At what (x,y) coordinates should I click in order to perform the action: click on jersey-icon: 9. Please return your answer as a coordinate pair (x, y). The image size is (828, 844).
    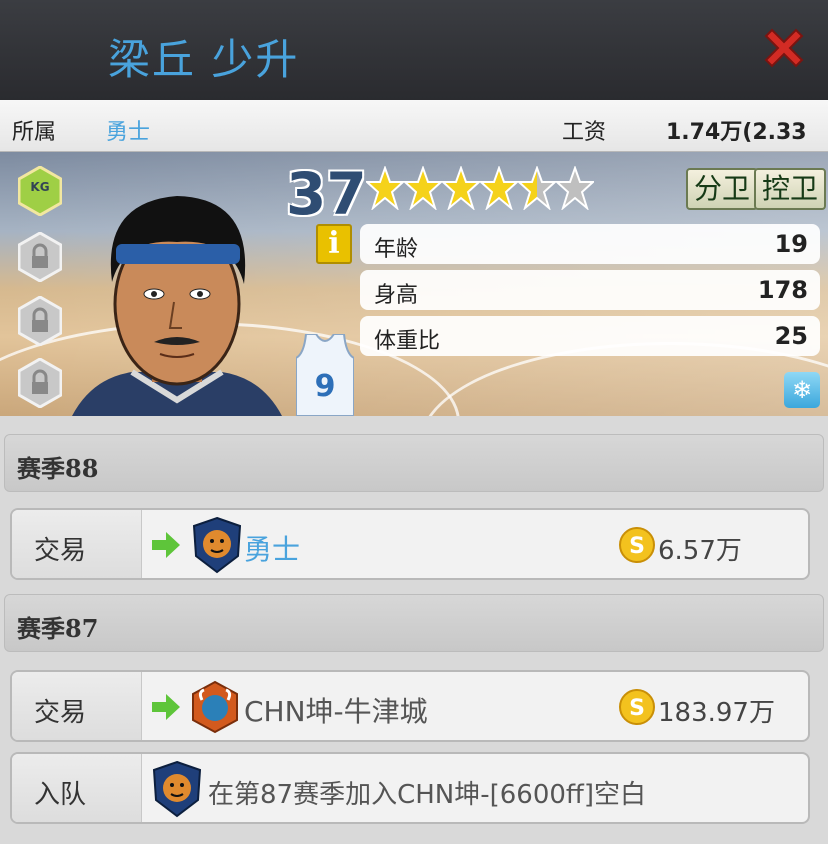
    Looking at the image, I should click on (325, 375).